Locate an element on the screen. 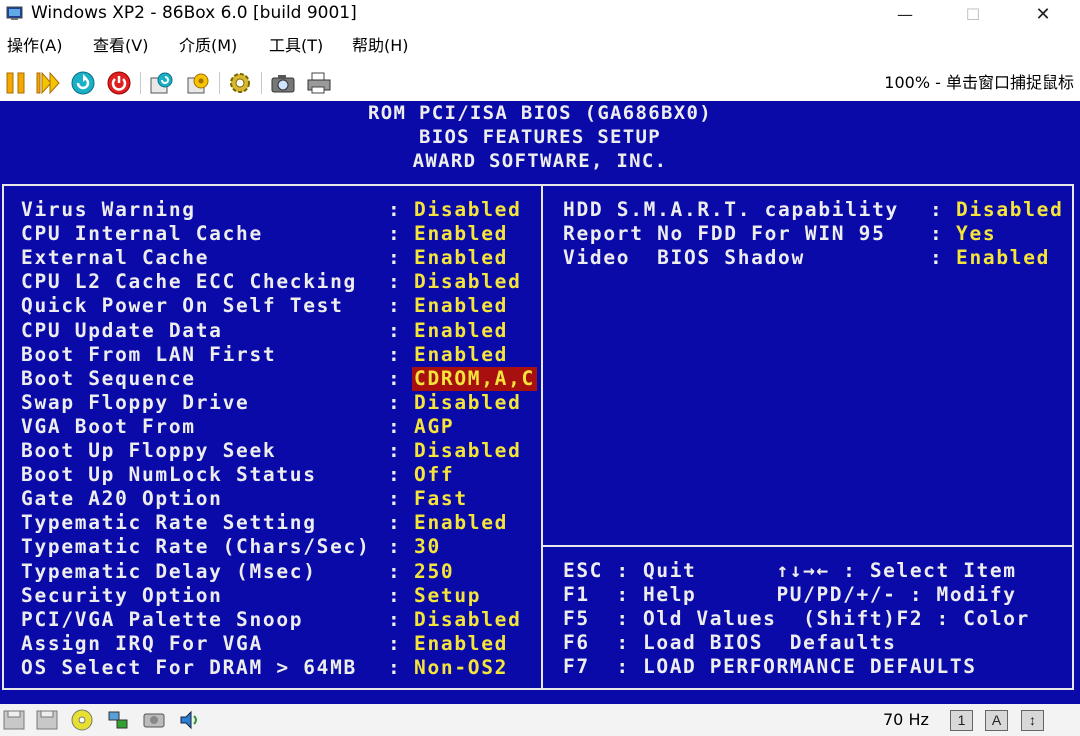 Image resolution: width=1080 pixels, height=736 pixels. menu-help: 帮助(H) is located at coordinates (380, 46).